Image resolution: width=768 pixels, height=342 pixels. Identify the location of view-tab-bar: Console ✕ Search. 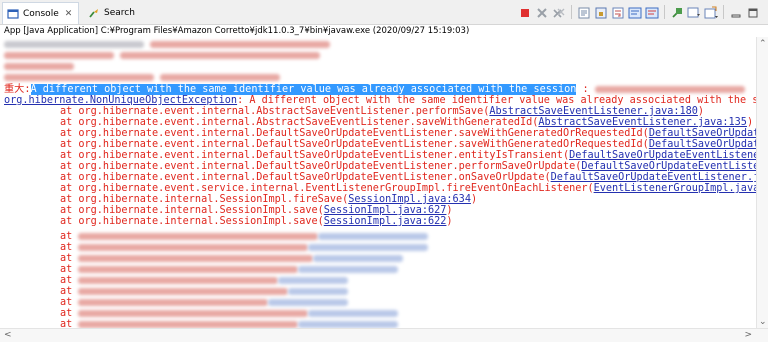
(384, 12).